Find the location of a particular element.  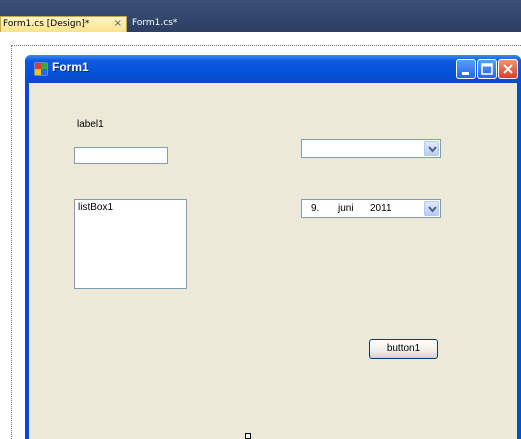

tab-form1-code: Form1.cs* is located at coordinates (160, 24).